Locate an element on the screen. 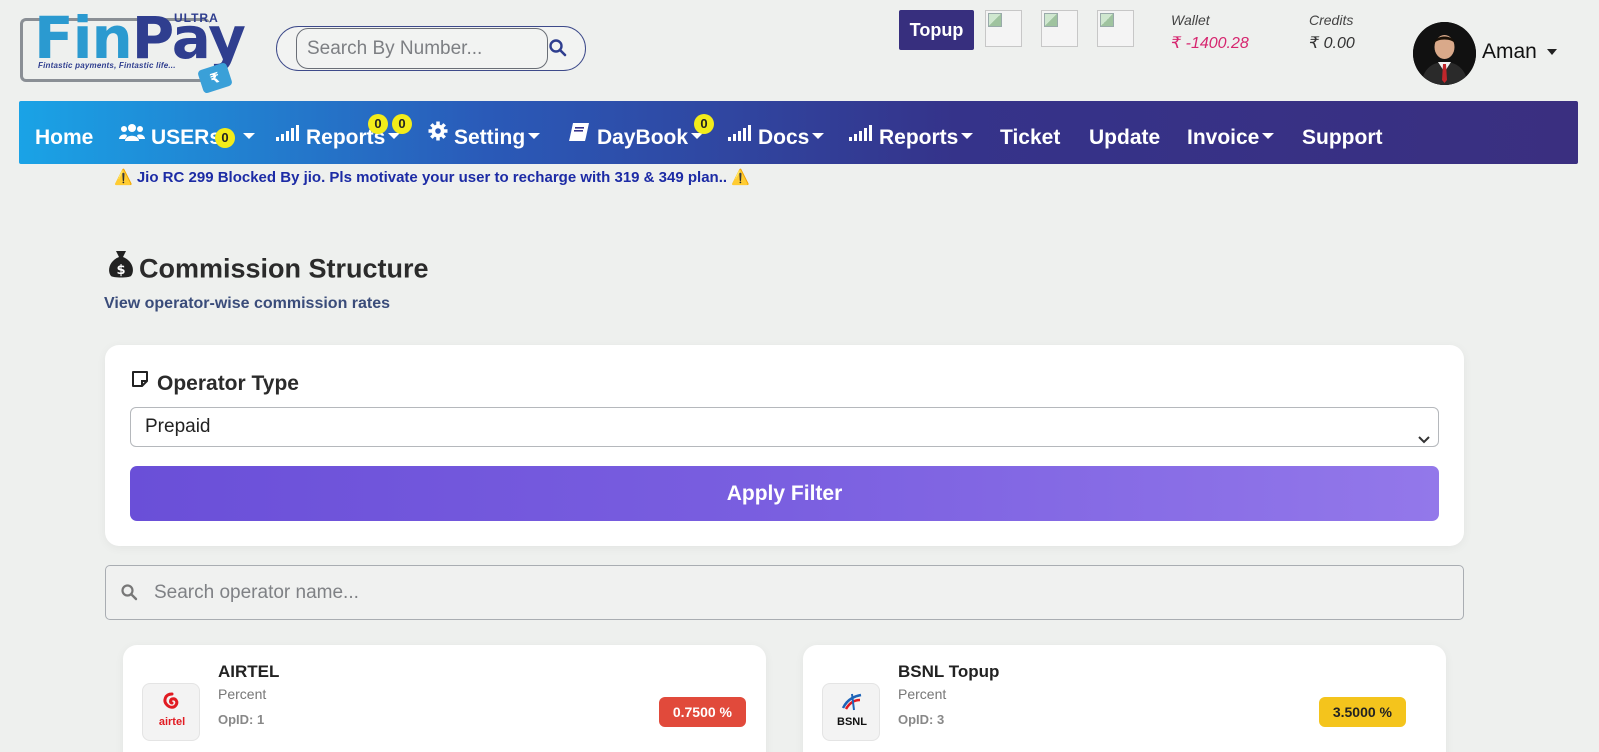  operator-type-label-text: Operator Type is located at coordinates (228, 383).